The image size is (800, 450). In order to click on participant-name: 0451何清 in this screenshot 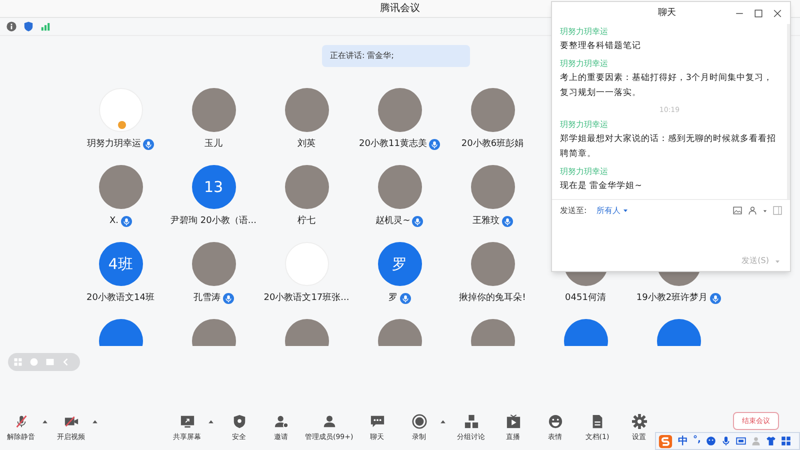, I will do `click(585, 298)`.